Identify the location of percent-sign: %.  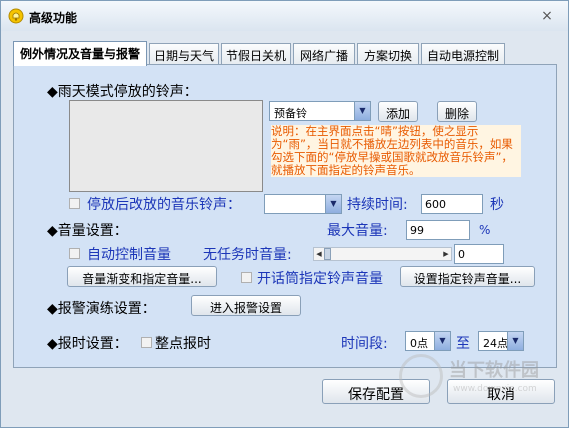
(485, 230).